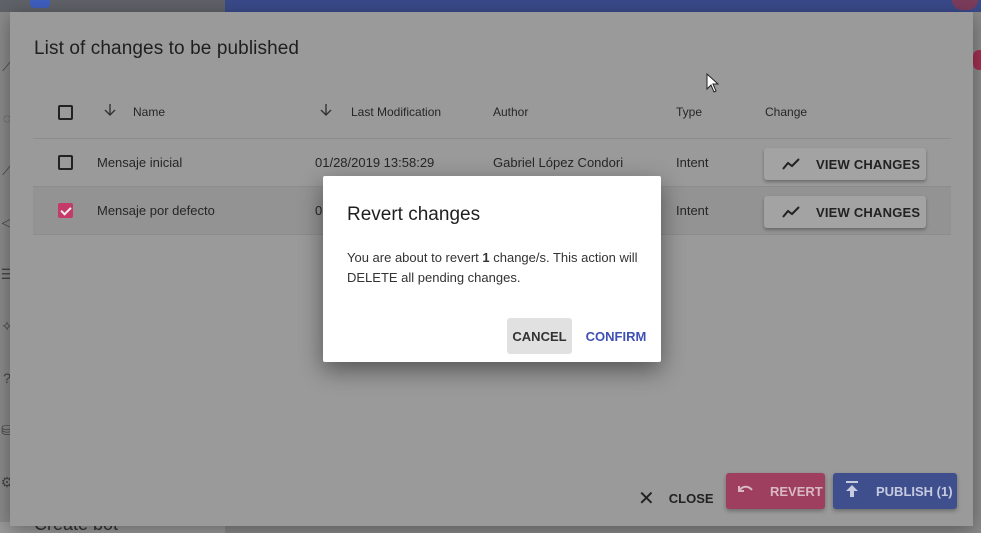  What do you see at coordinates (486, 257) in the screenshot?
I see `modal-message-count: 1` at bounding box center [486, 257].